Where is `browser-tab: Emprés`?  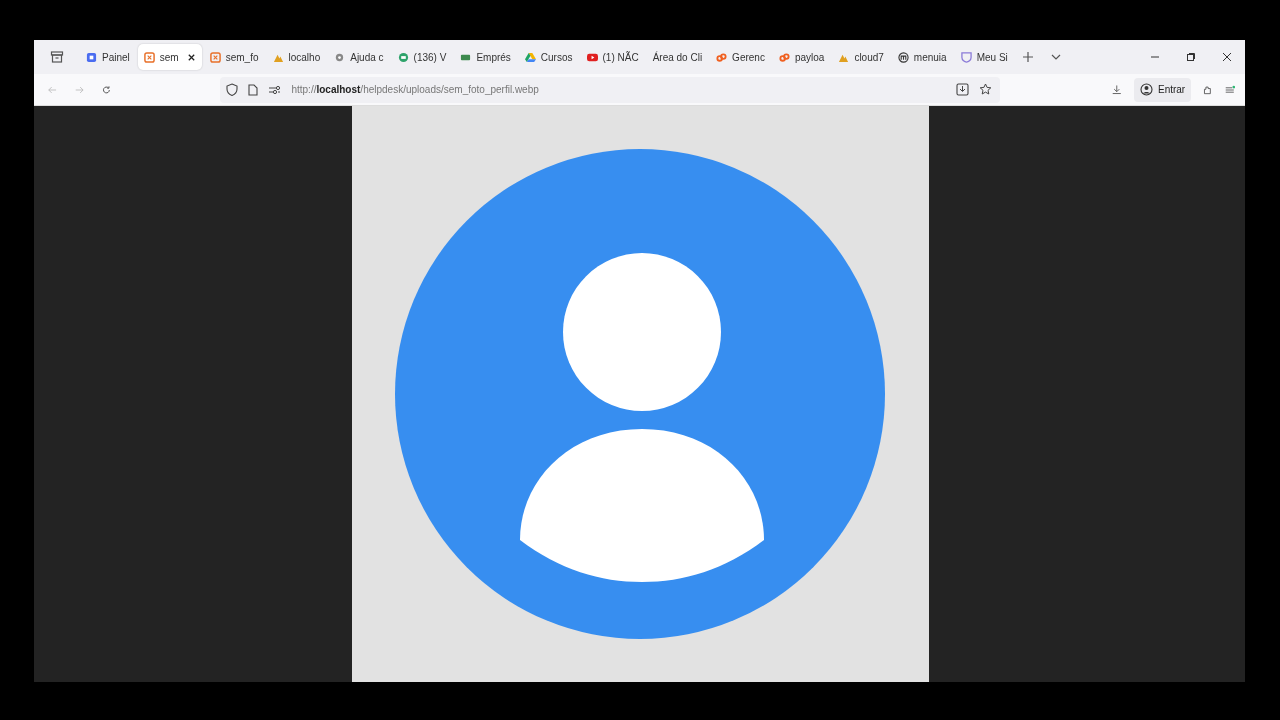
browser-tab: Emprés is located at coordinates (485, 57).